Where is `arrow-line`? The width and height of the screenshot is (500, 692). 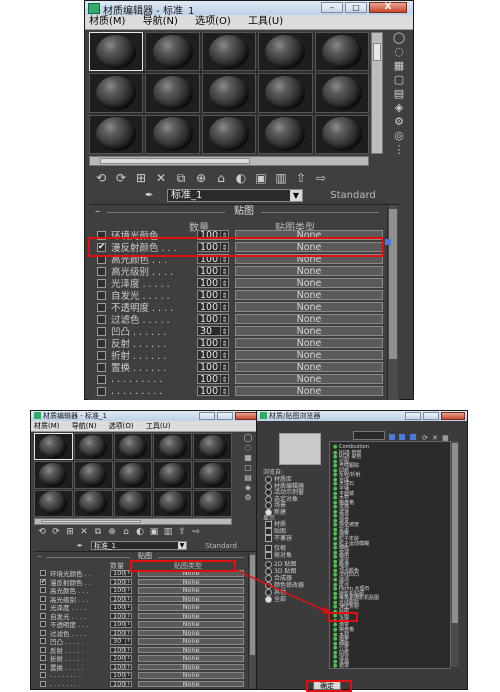 arrow-line is located at coordinates (284, 592).